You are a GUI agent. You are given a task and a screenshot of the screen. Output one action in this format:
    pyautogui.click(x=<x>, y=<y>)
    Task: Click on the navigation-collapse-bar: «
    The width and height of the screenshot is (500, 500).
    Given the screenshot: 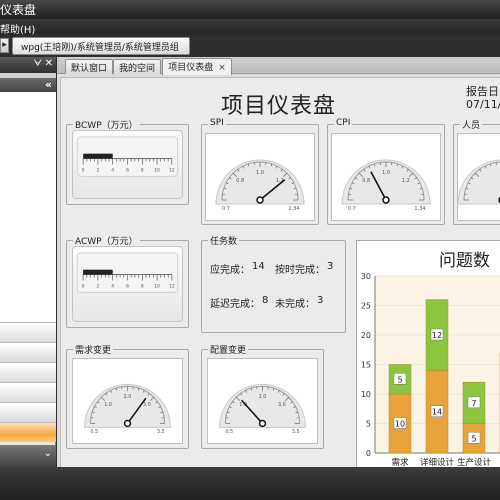 What is the action you would take?
    pyautogui.click(x=28, y=85)
    